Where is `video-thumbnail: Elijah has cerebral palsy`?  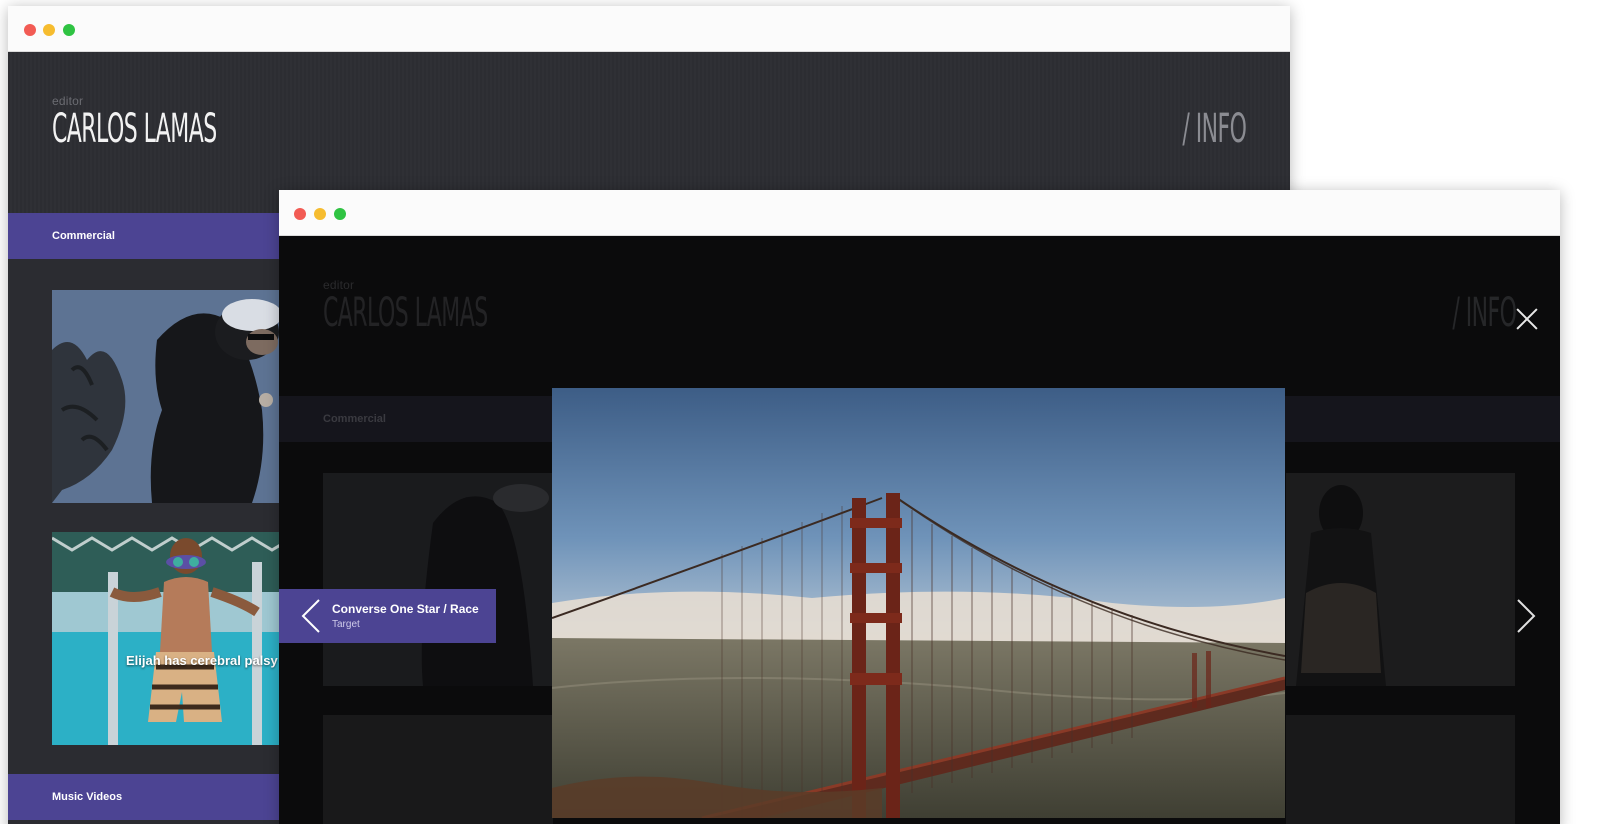 video-thumbnail: Elijah has cerebral palsy is located at coordinates (172, 638).